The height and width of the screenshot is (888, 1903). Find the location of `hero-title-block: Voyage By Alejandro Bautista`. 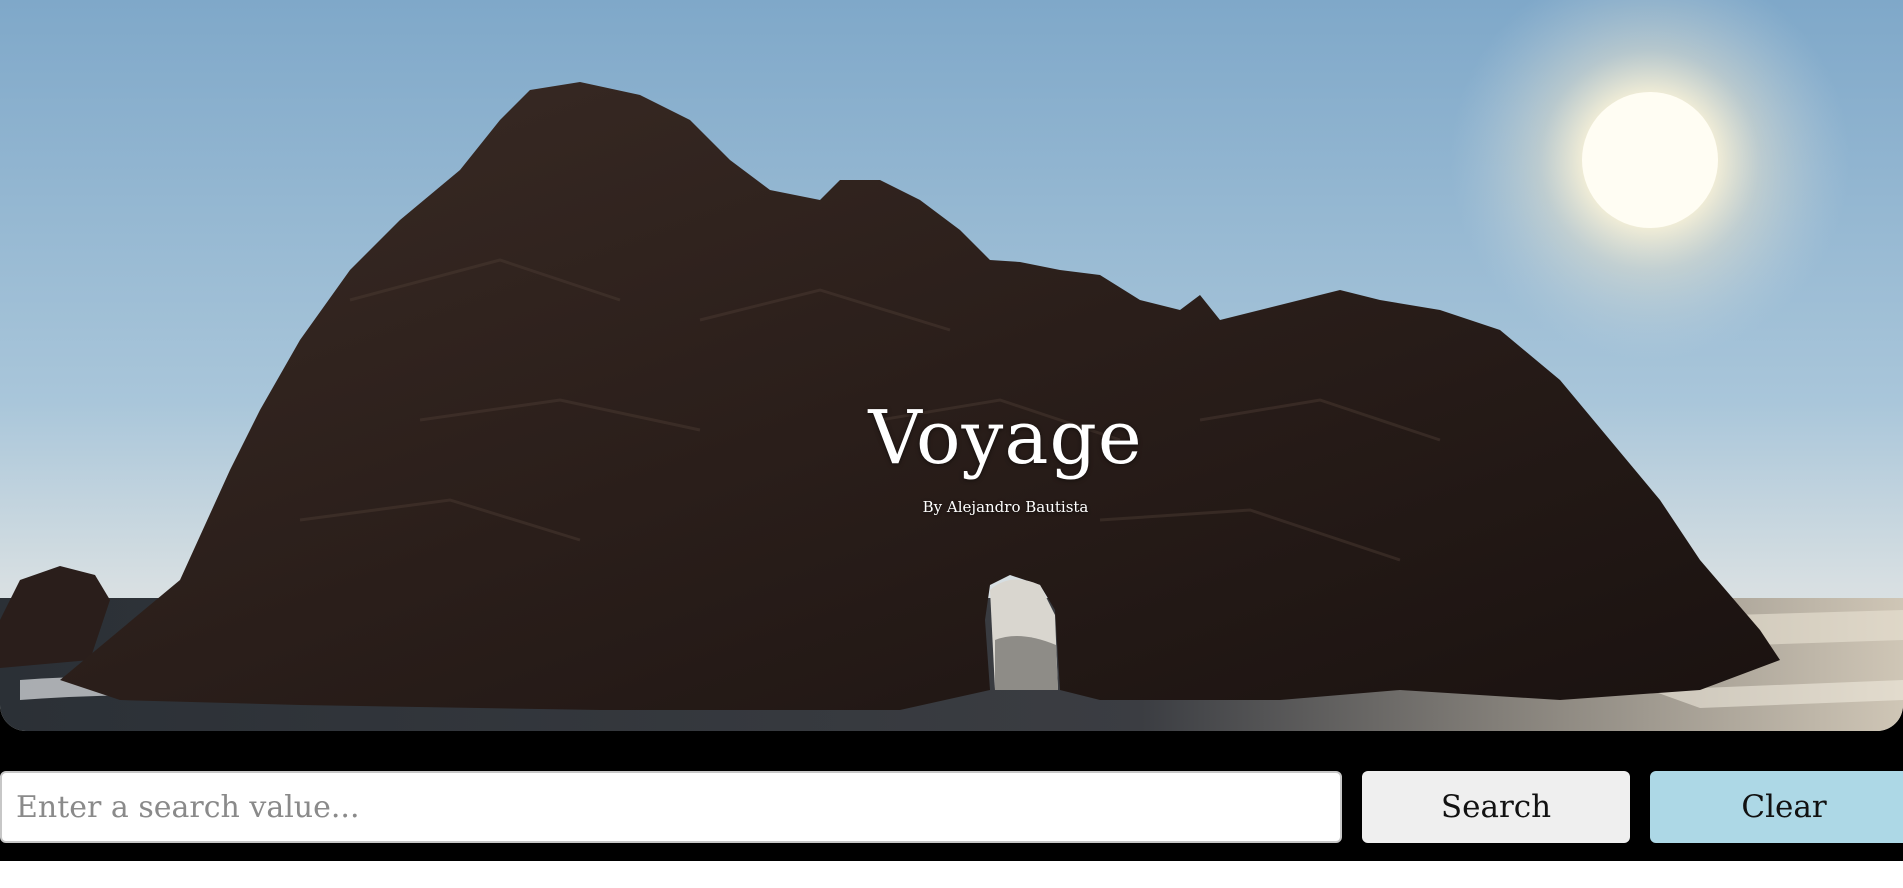

hero-title-block: Voyage By Alejandro Bautista is located at coordinates (951, 453).